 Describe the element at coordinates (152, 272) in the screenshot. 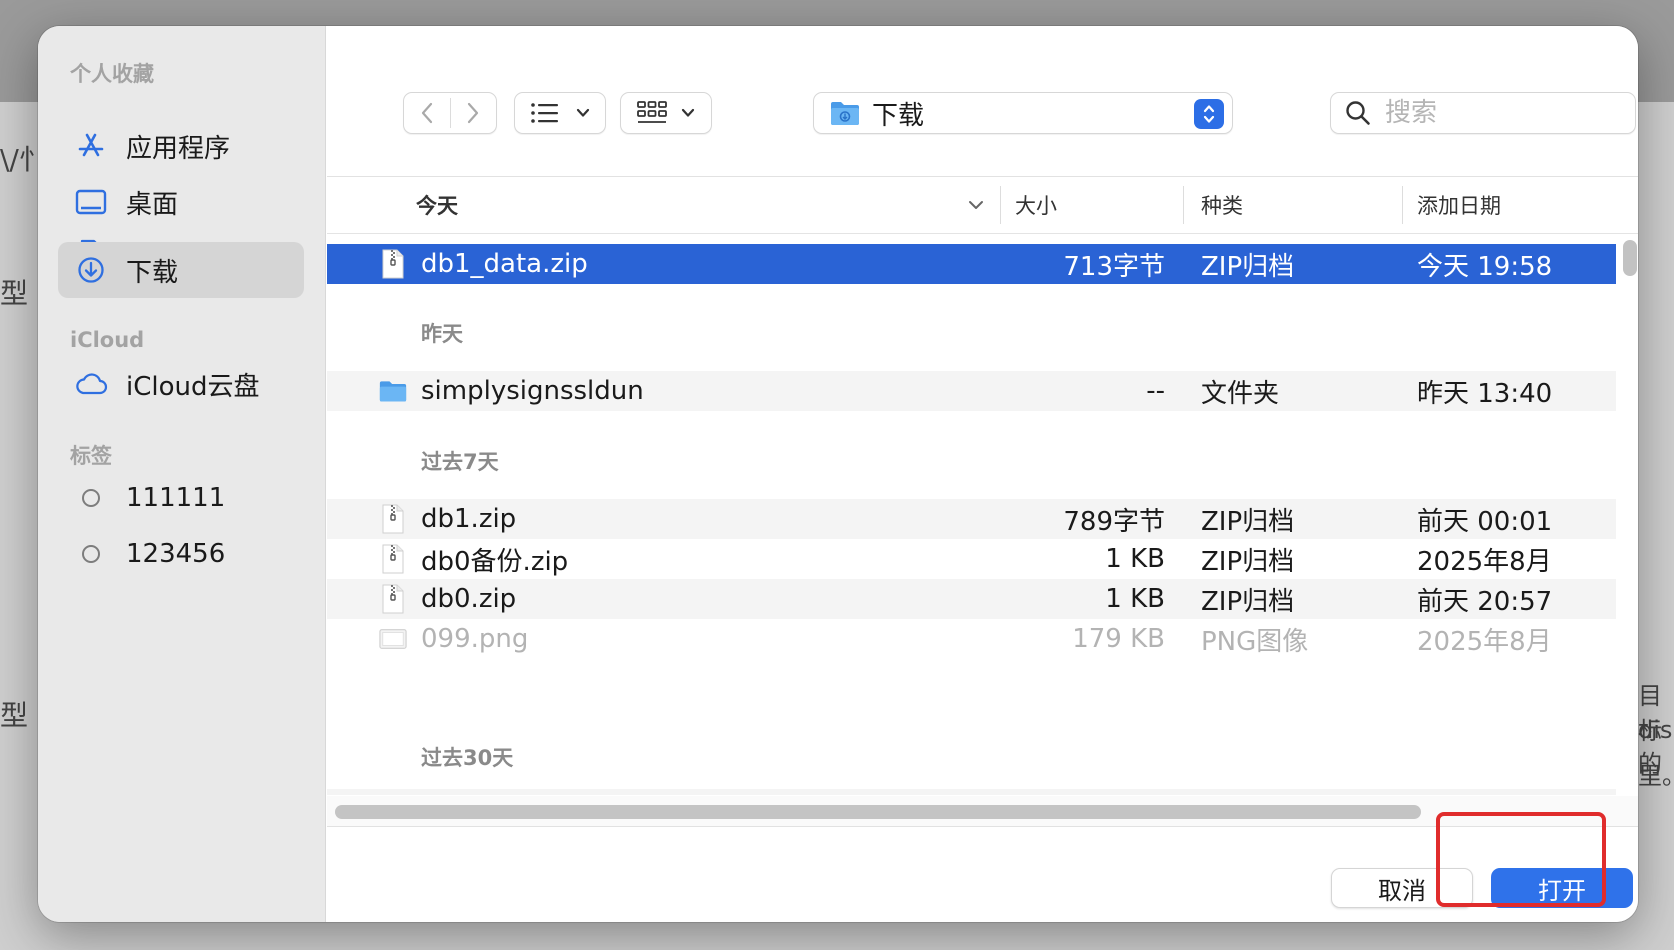

I see `sidebar-item-label: 下载` at that location.